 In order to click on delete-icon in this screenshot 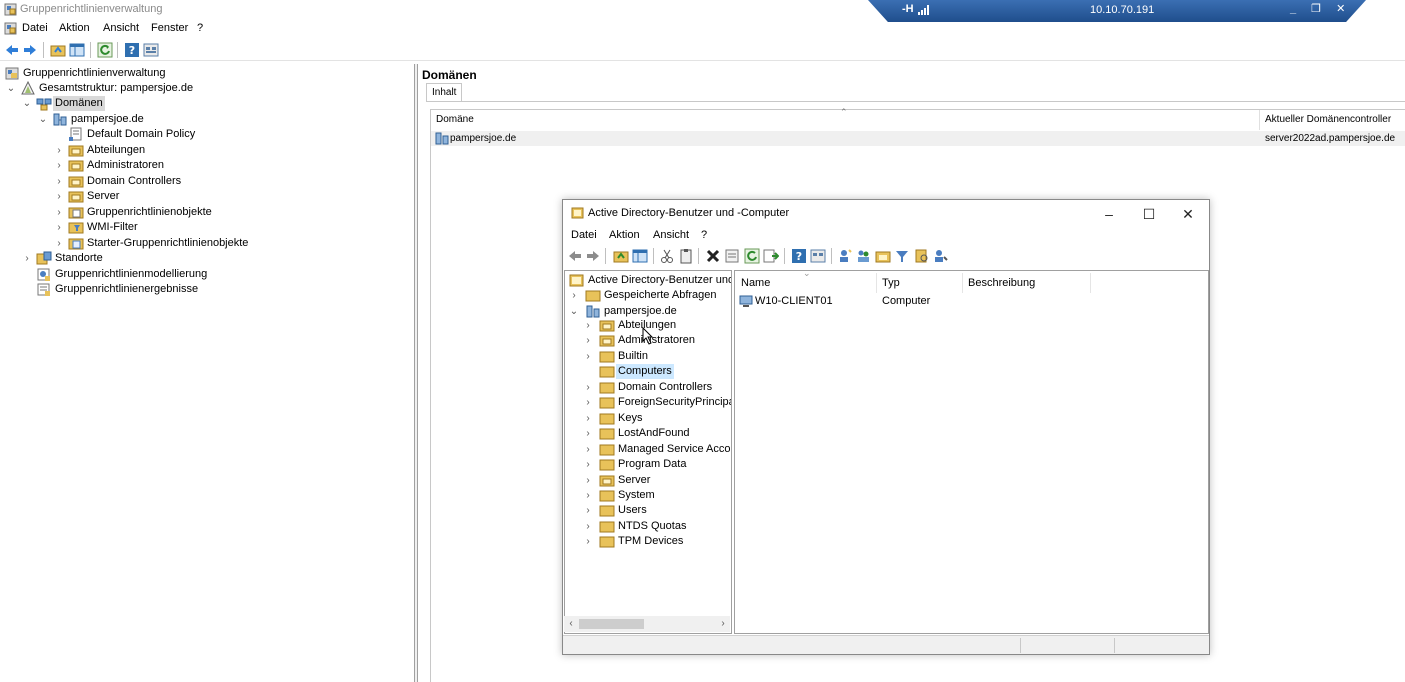, I will do `click(713, 256)`.